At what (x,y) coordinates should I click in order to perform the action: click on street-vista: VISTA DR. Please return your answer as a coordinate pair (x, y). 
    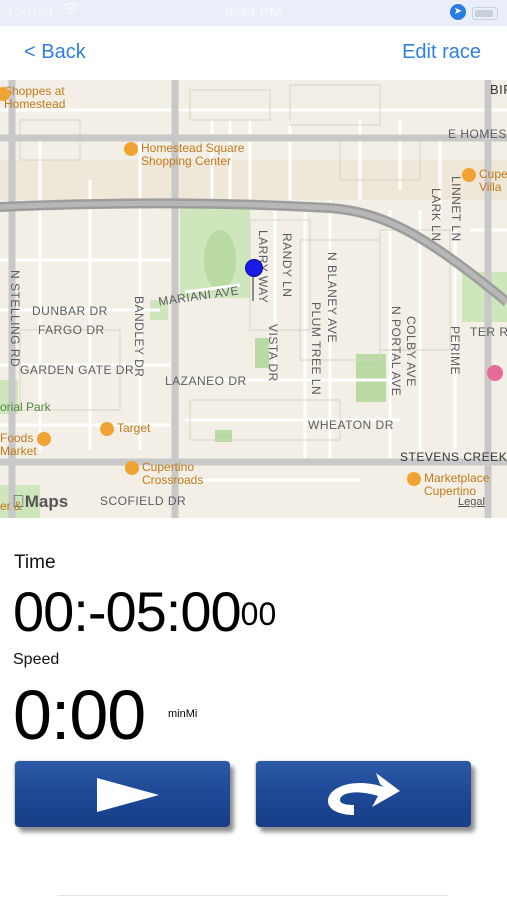
    Looking at the image, I should click on (273, 353).